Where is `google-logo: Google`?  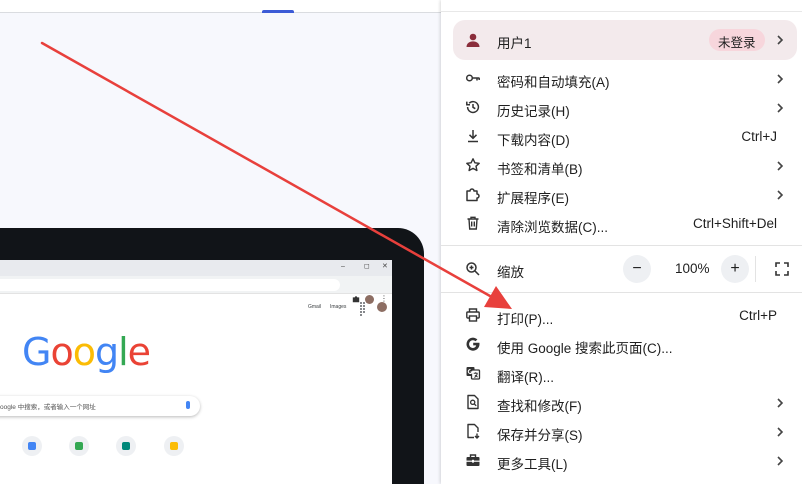
google-logo: Google is located at coordinates (86, 352).